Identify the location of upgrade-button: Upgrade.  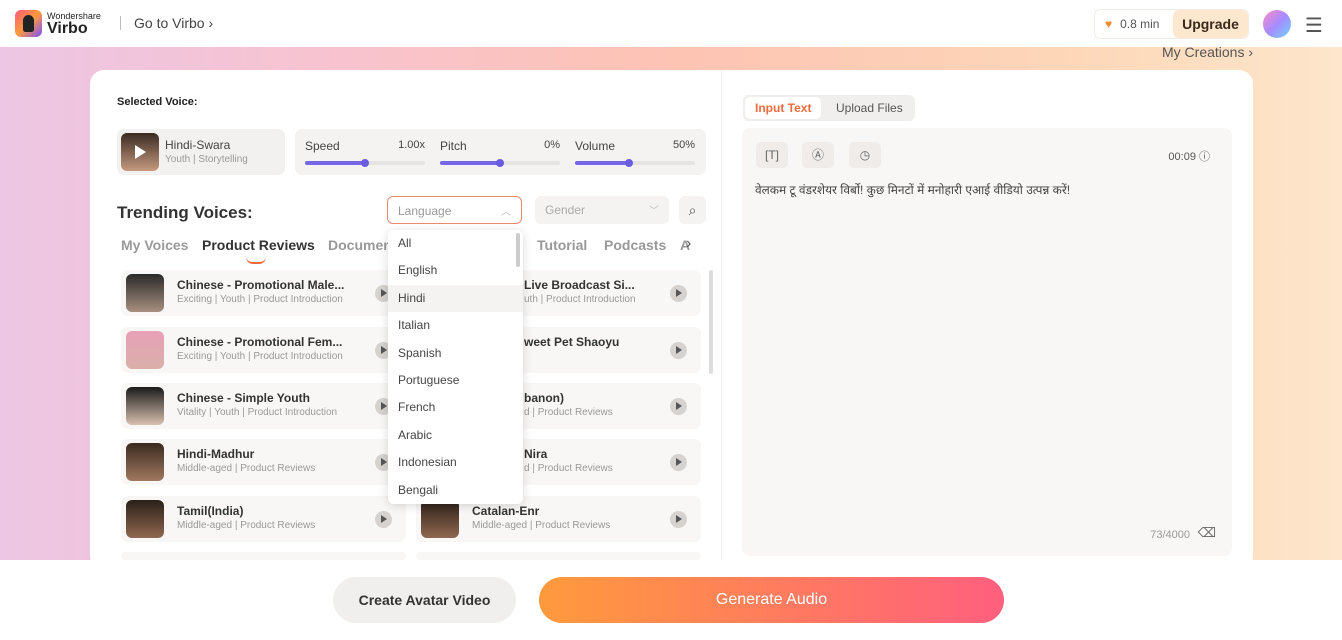
(1210, 24).